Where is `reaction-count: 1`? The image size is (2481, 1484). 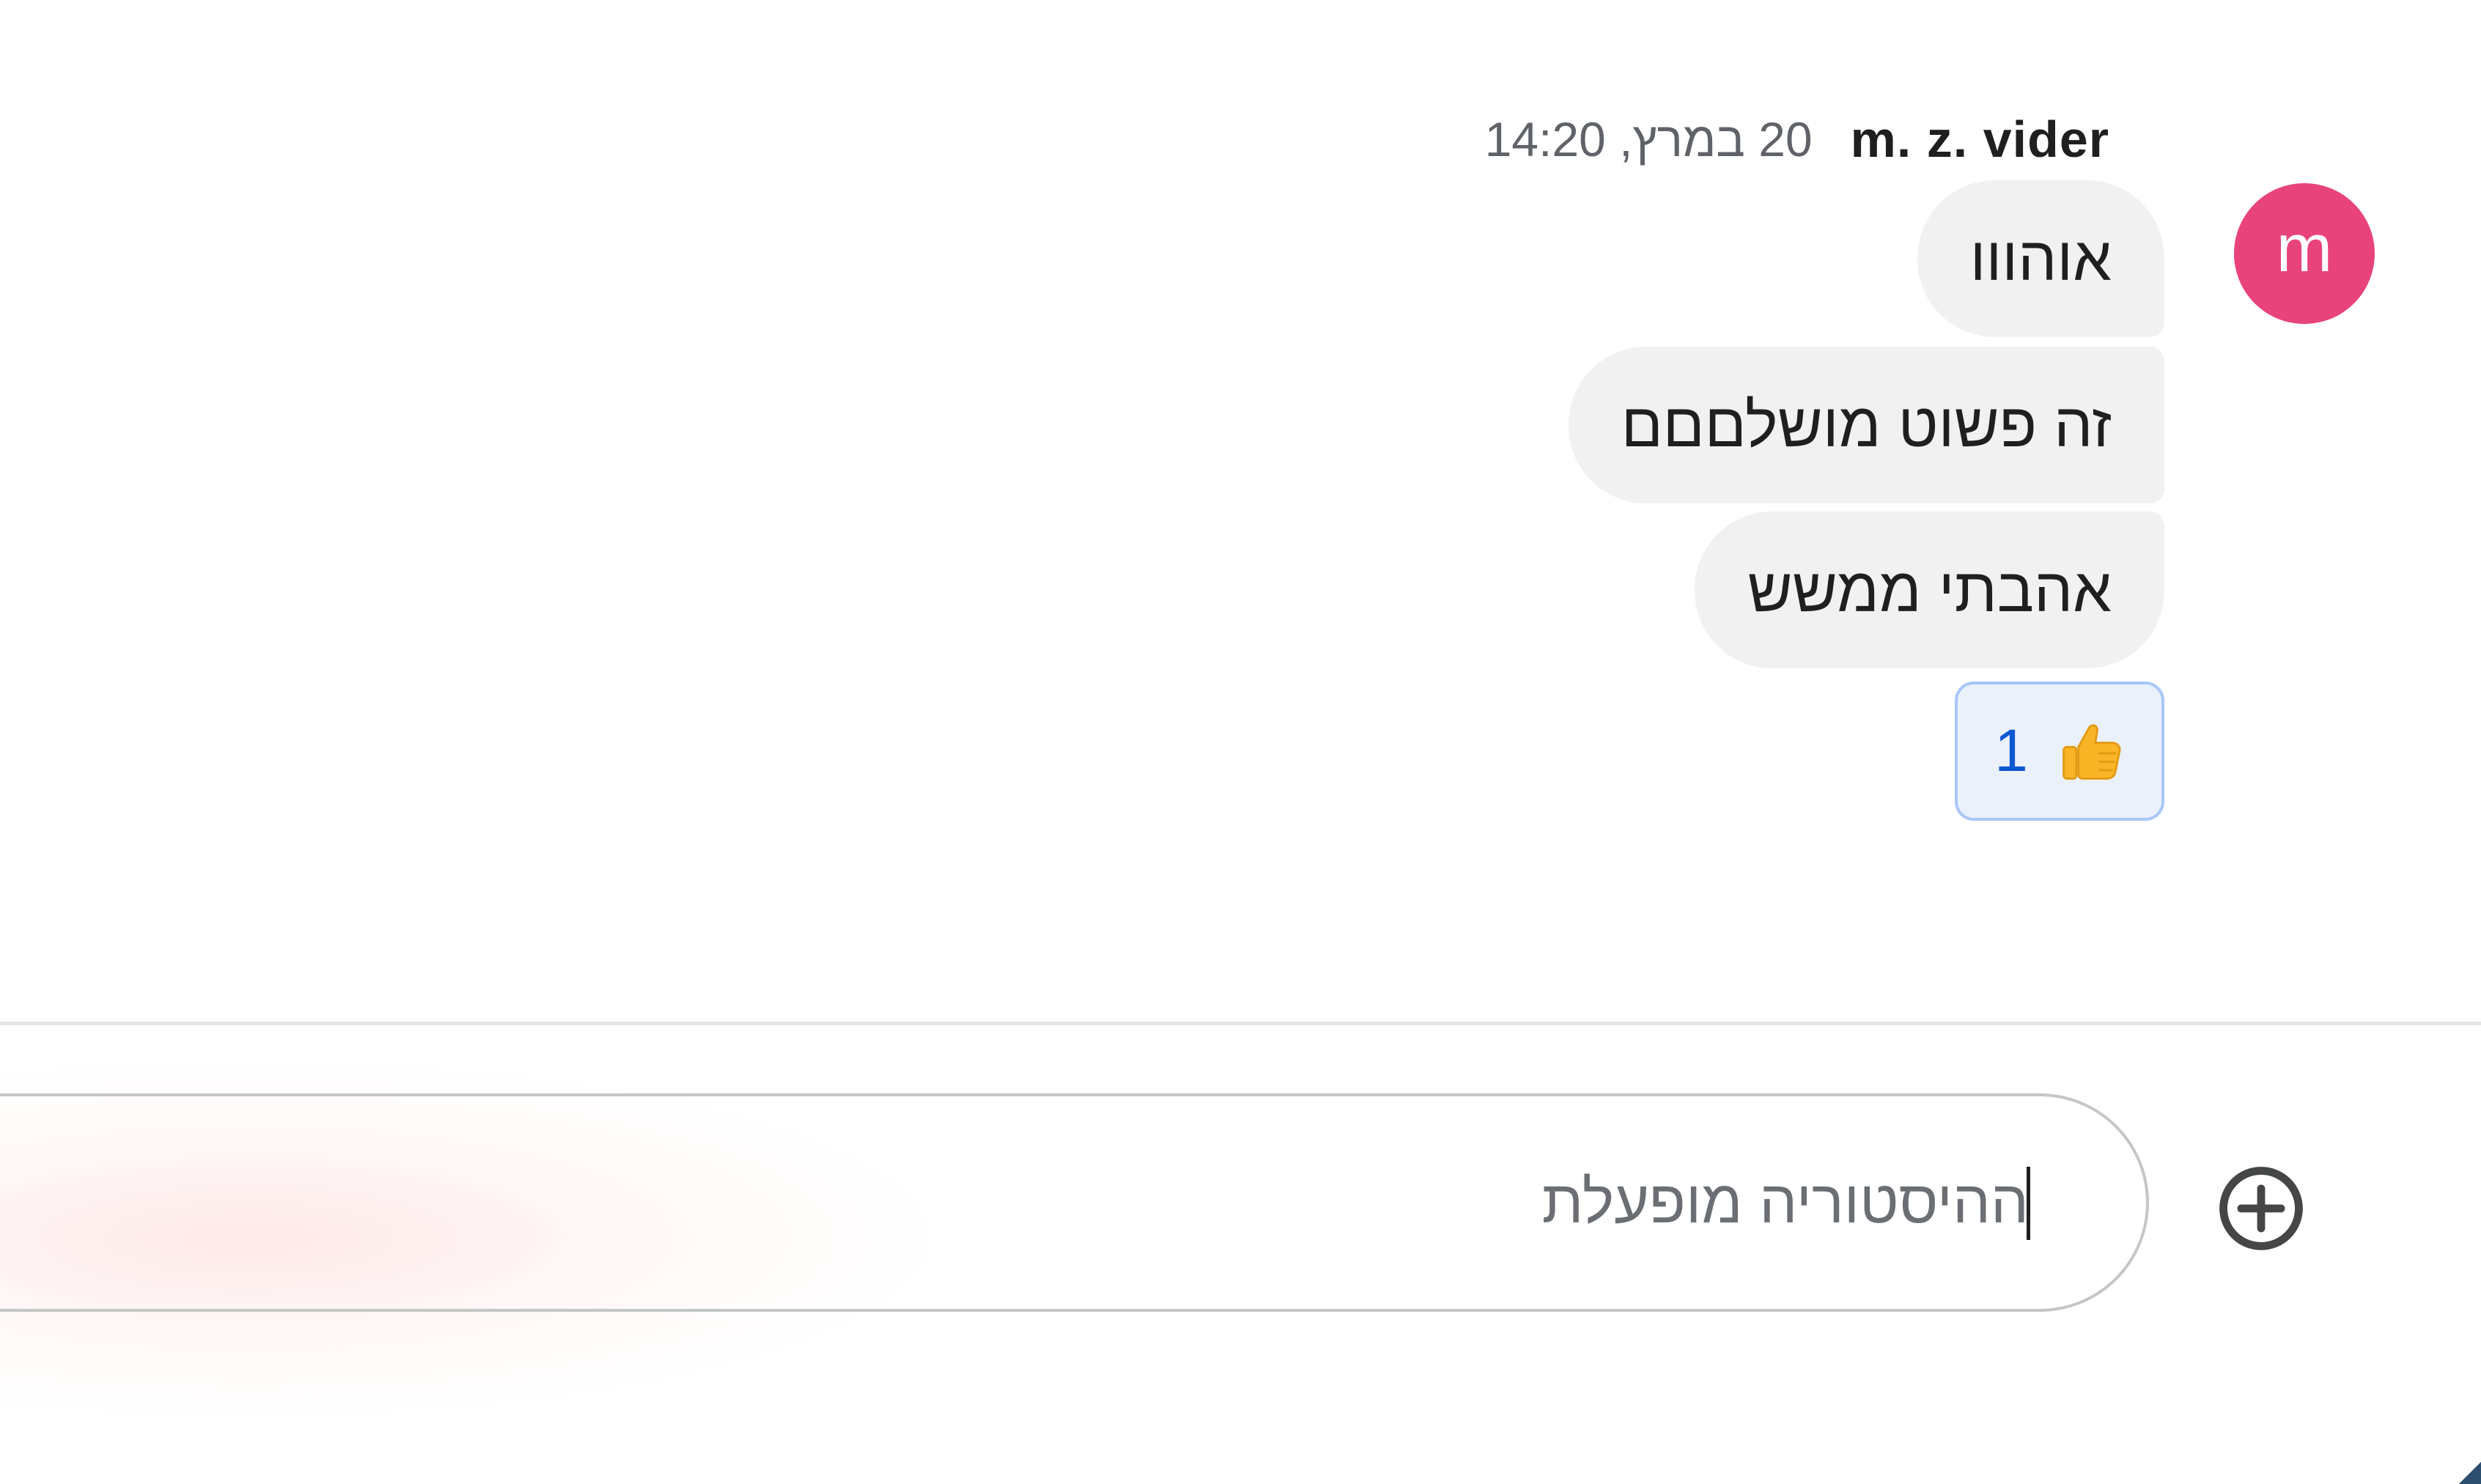
reaction-count: 1 is located at coordinates (2011, 751).